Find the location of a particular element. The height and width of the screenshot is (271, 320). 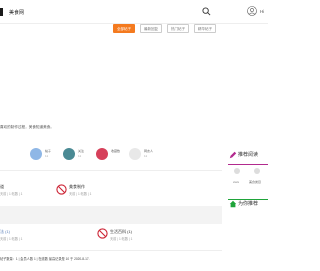

stat-posts: 帖子 11 is located at coordinates (48, 155).